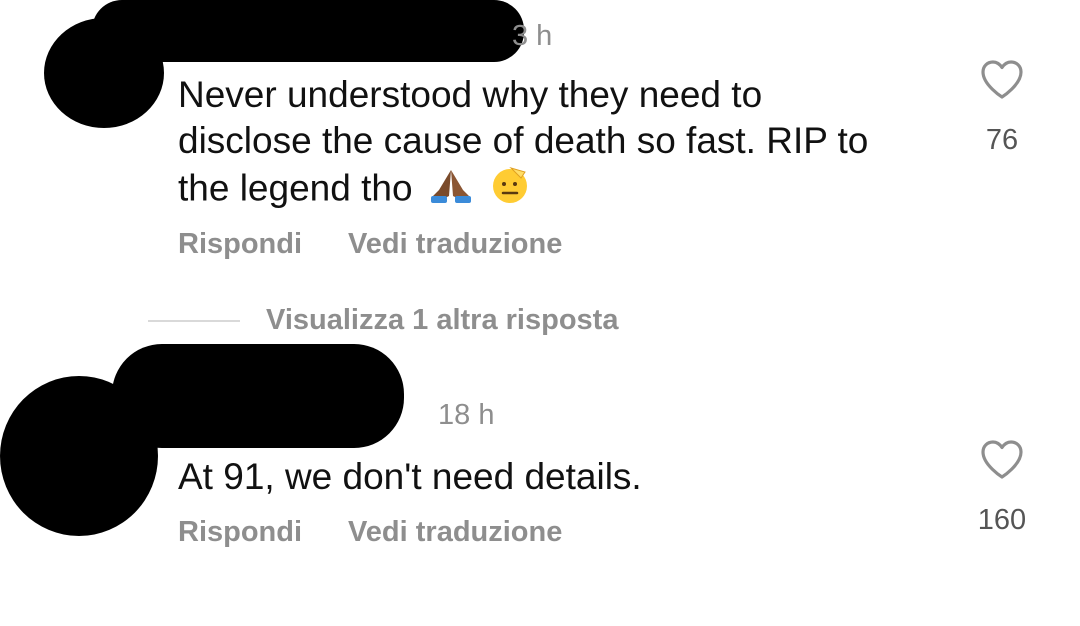  I want to click on comment-text-line: At 91, we don't need details., so click(410, 476).